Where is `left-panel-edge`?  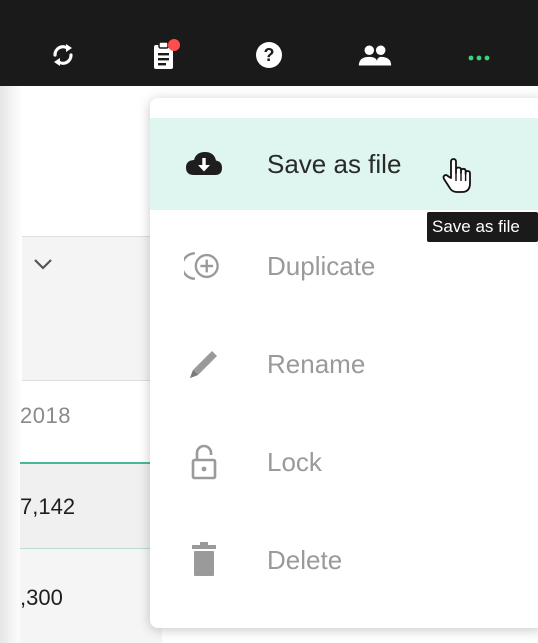 left-panel-edge is located at coordinates (11, 364).